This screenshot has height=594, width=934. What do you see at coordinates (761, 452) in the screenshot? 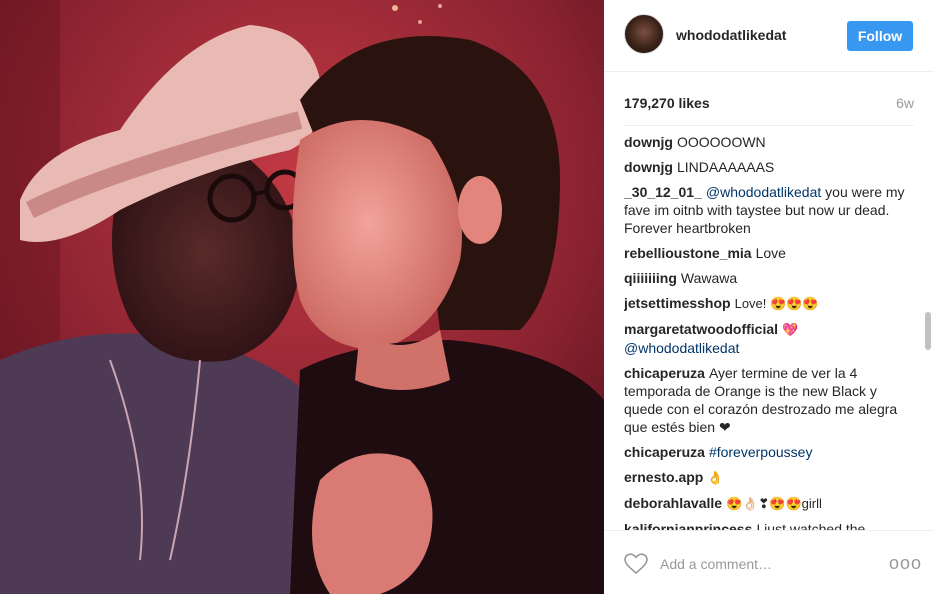
I see `comment-hashtag: #foreverpoussey` at bounding box center [761, 452].